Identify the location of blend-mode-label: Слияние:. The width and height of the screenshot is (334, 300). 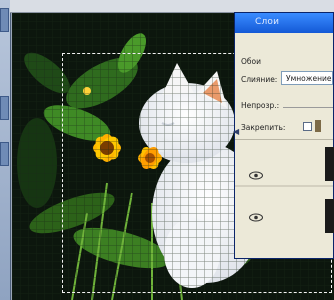
(259, 79).